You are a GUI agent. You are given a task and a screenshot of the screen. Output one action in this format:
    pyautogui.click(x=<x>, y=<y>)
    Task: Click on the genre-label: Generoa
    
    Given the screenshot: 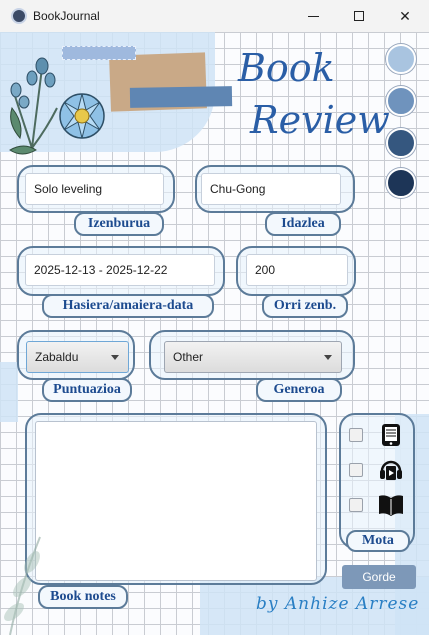 What is the action you would take?
    pyautogui.click(x=299, y=390)
    